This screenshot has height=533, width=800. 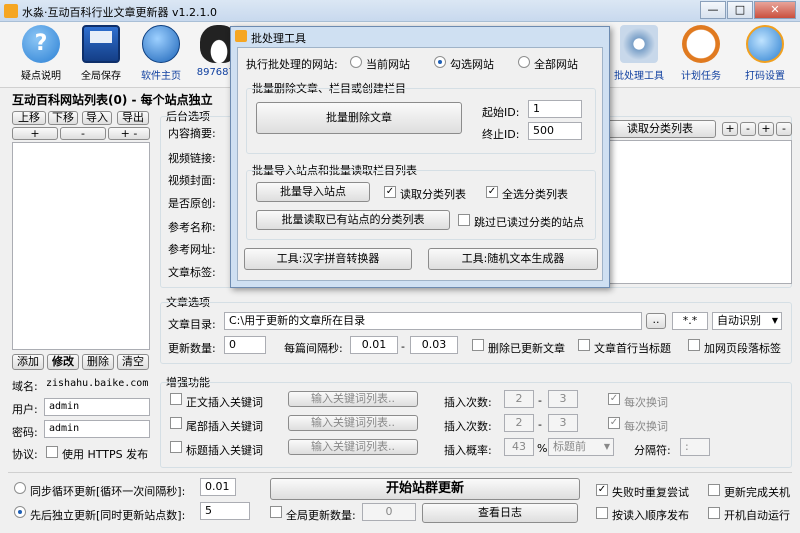 What do you see at coordinates (133, 118) in the screenshot?
I see `export-button: 导出` at bounding box center [133, 118].